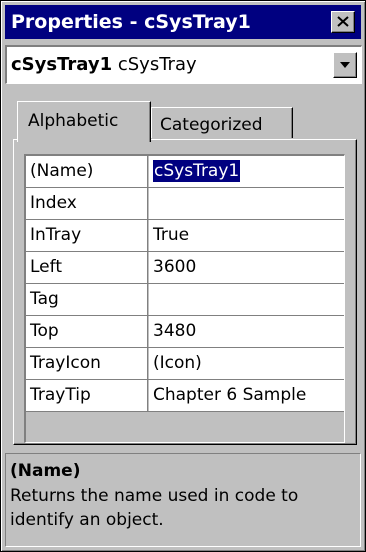  What do you see at coordinates (87, 267) in the screenshot?
I see `property-name: Left` at bounding box center [87, 267].